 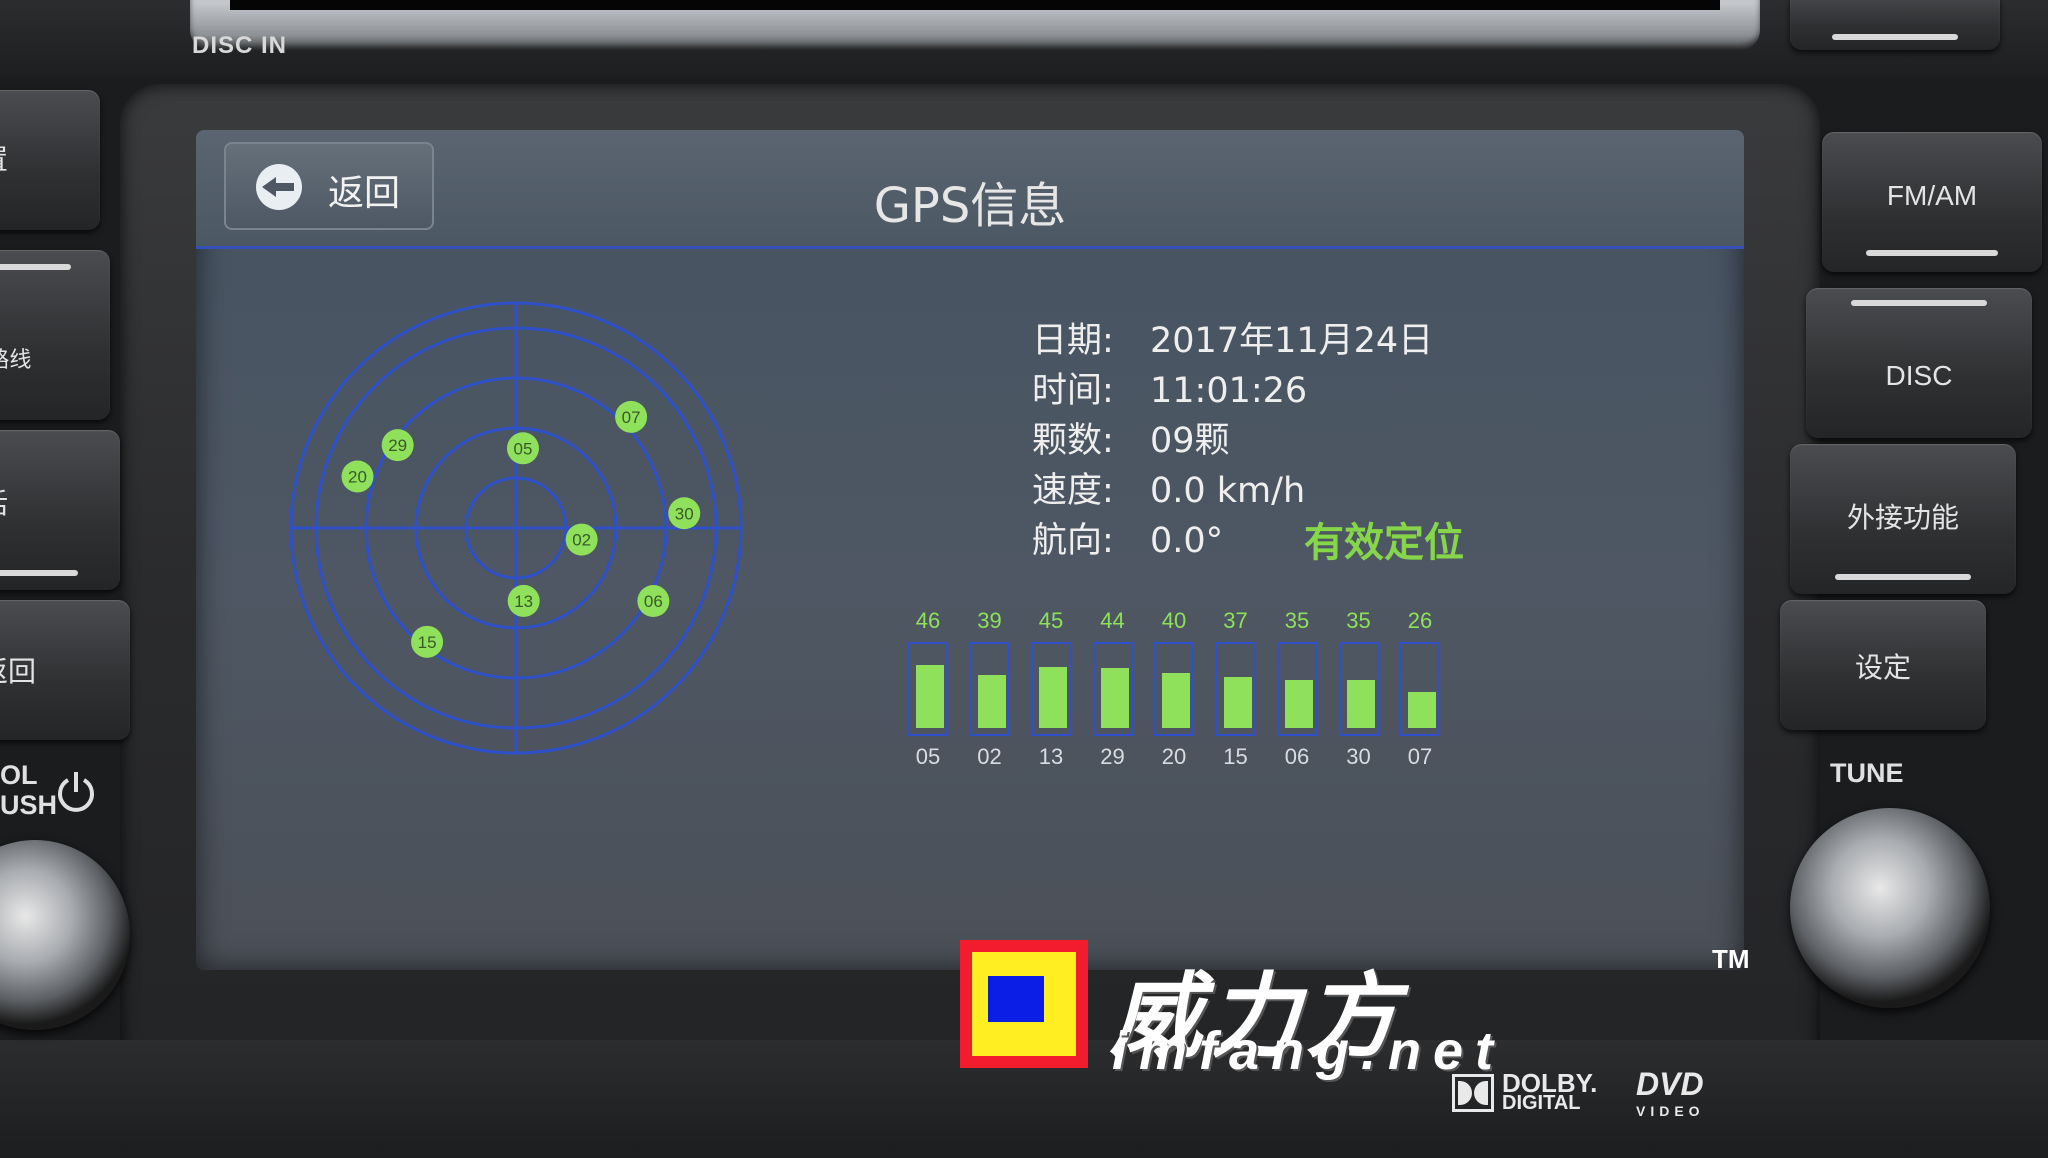 I want to click on satellite-marker-02: 02, so click(x=581, y=539).